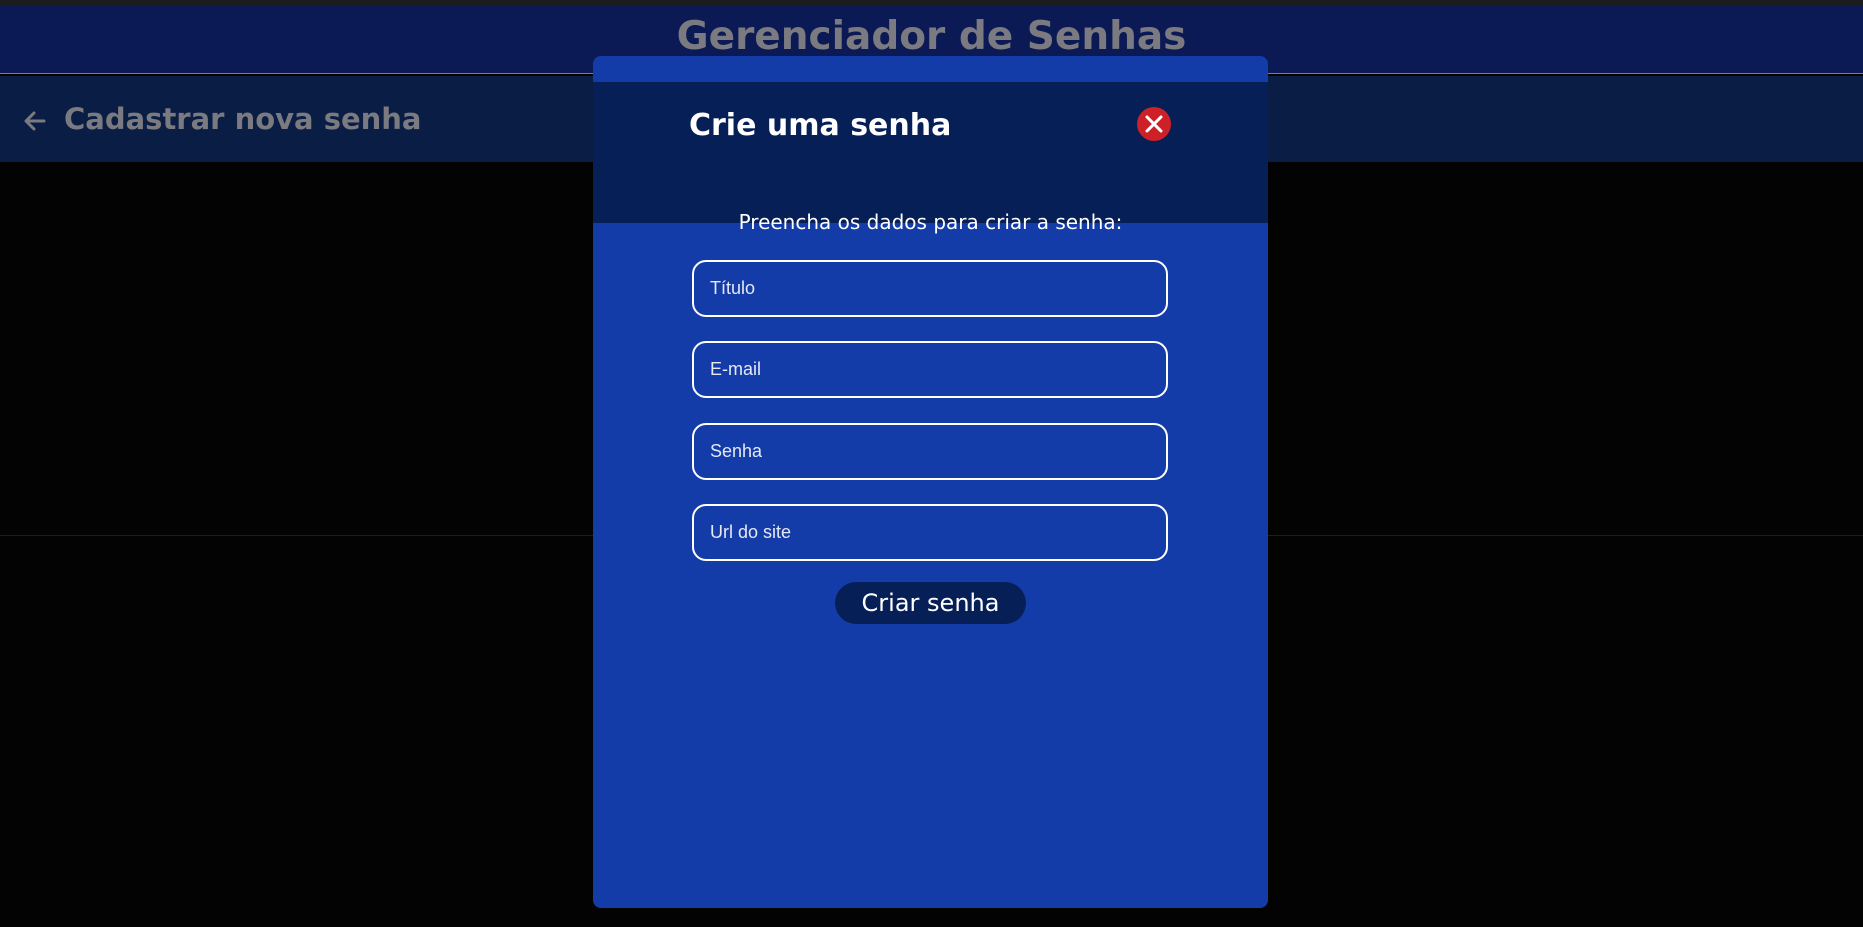 This screenshot has height=927, width=1863. I want to click on title-input, so click(930, 288).